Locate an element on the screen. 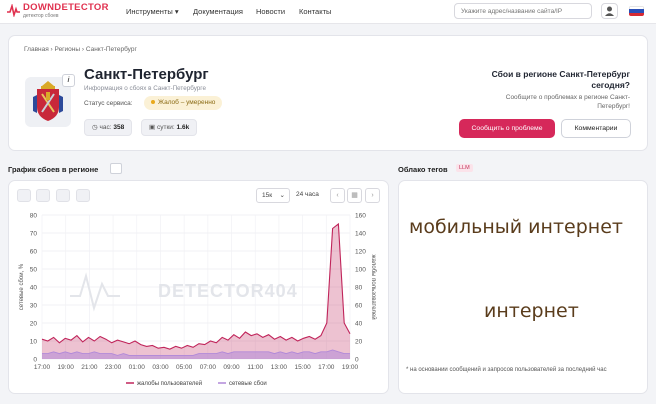 This screenshot has width=656, height=404. user-button is located at coordinates (609, 11).